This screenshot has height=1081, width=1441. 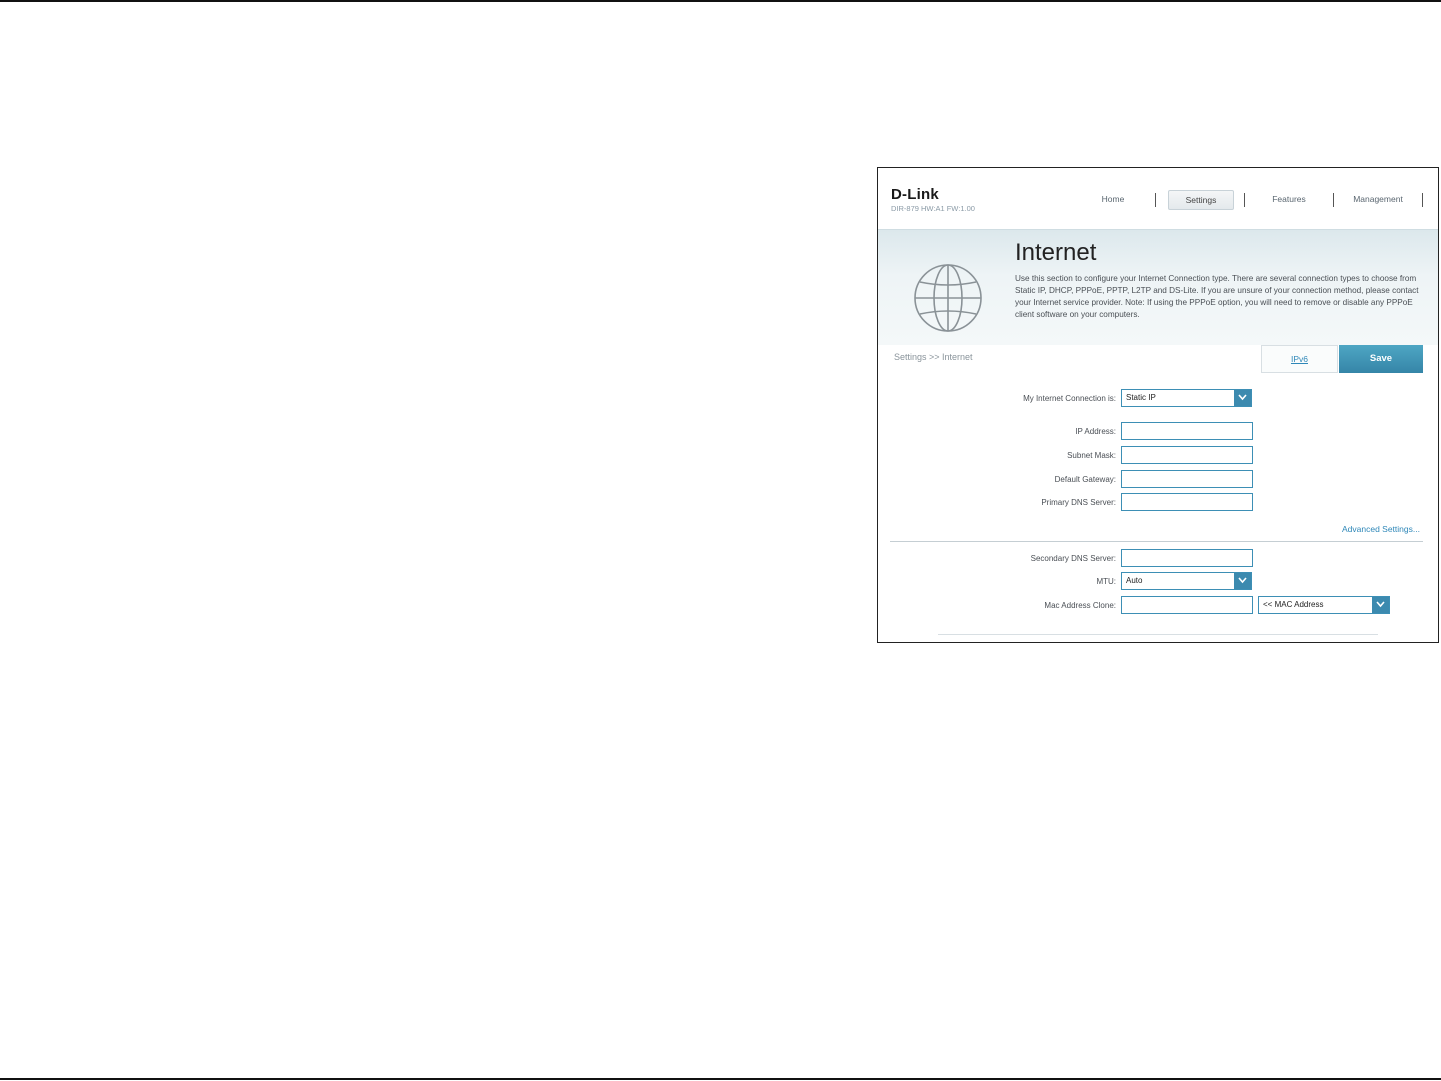 What do you see at coordinates (1186, 398) in the screenshot?
I see `connection-type-select: Static IP` at bounding box center [1186, 398].